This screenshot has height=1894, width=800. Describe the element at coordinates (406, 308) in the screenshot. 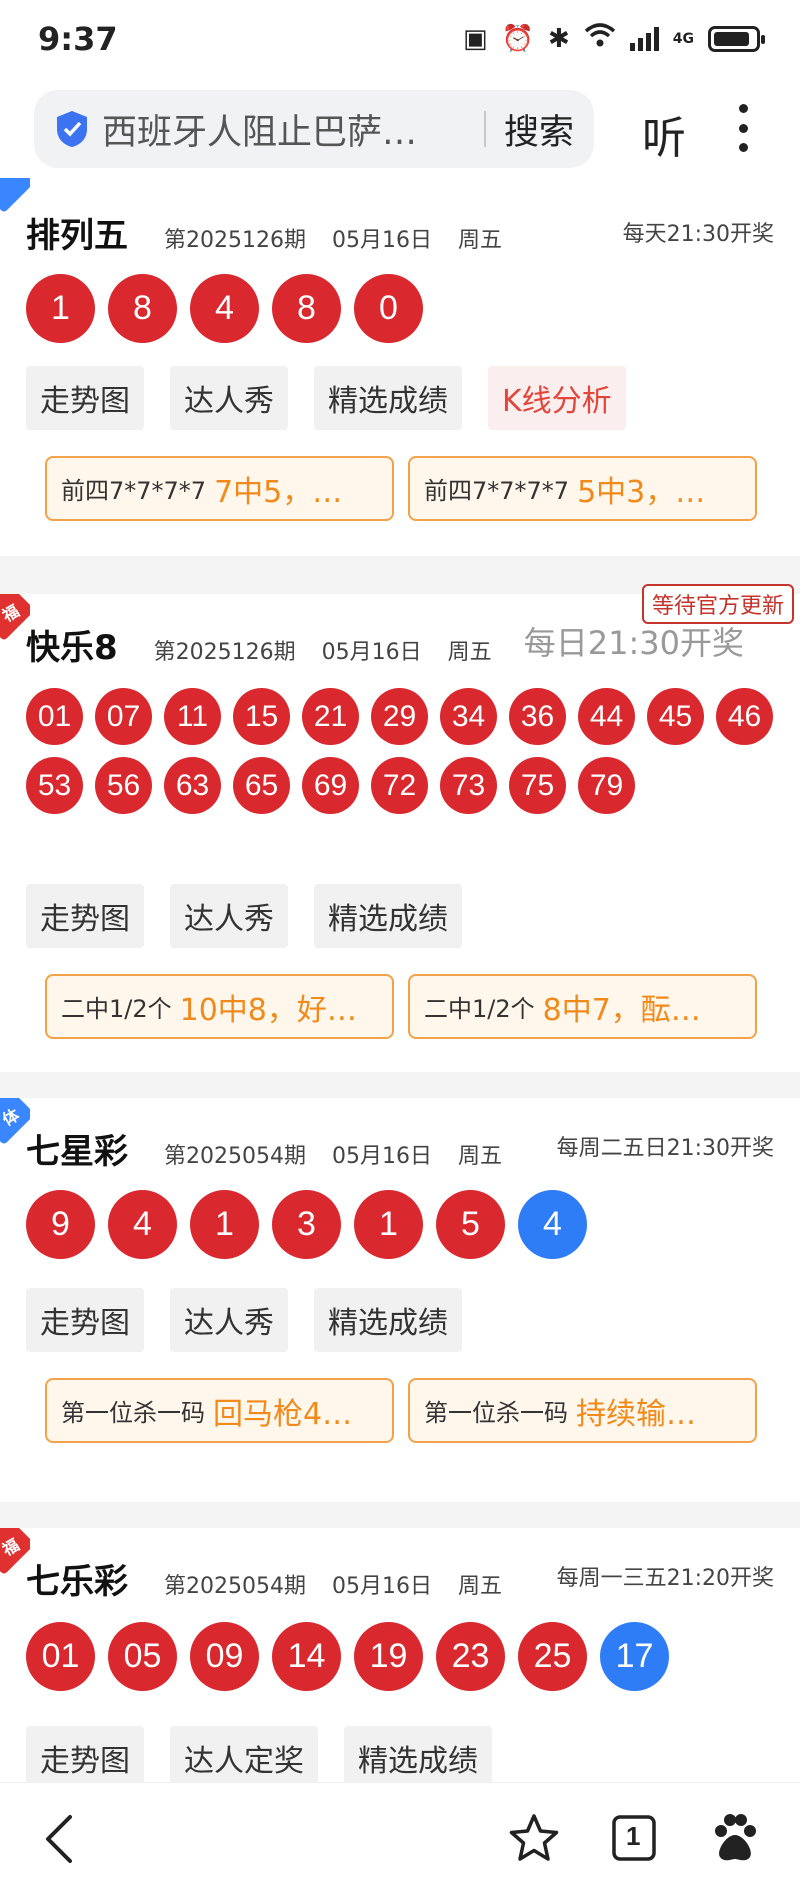

I see `number-balls: 1 8 4 8 0` at that location.